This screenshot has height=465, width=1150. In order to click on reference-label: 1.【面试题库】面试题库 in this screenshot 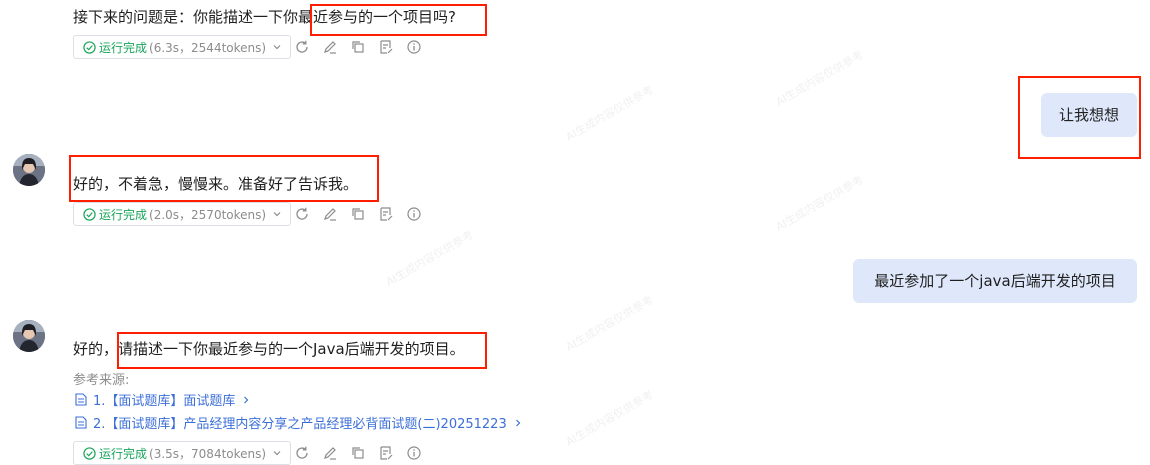, I will do `click(164, 401)`.